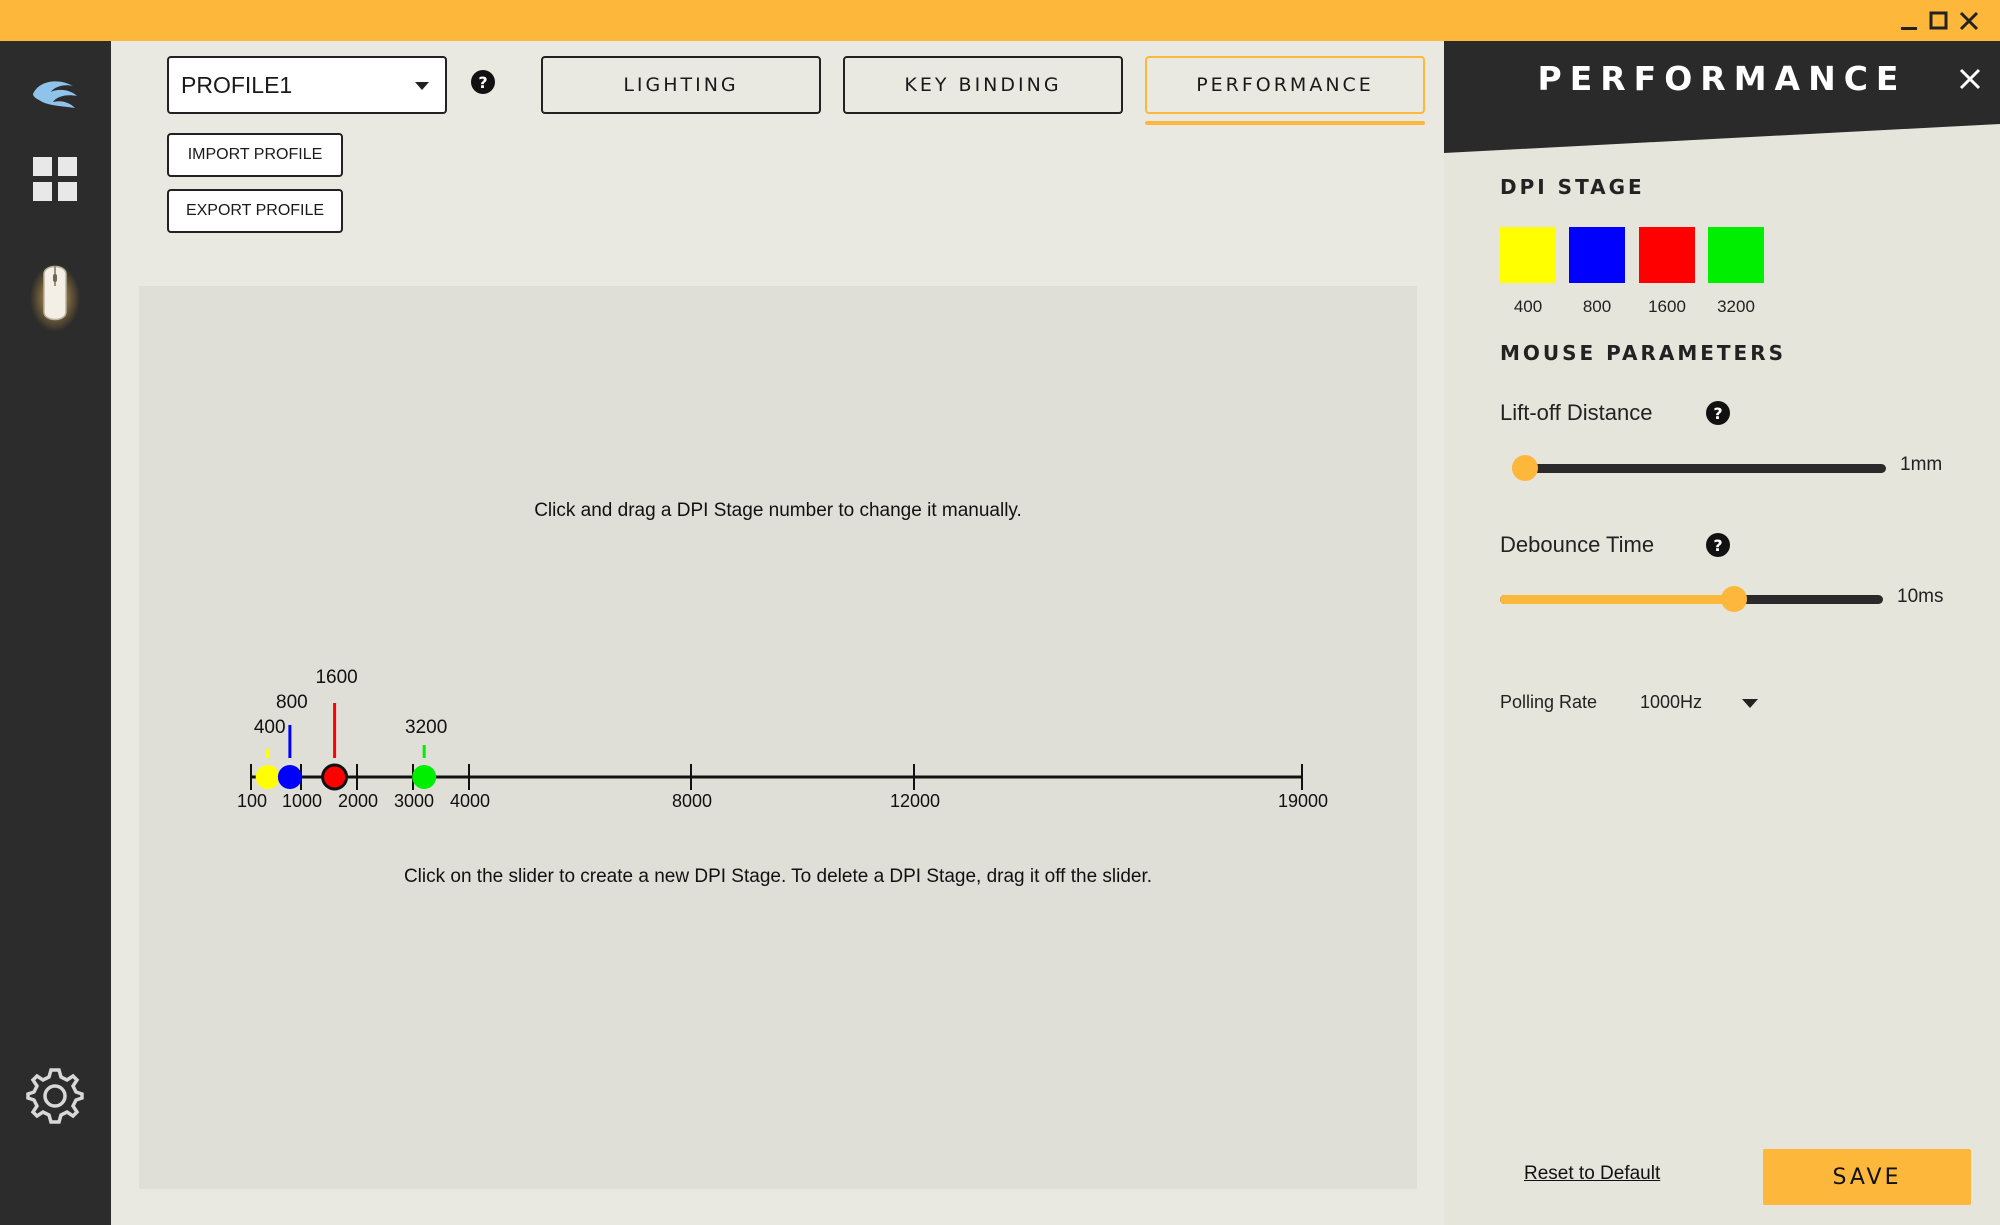 The height and width of the screenshot is (1225, 2000). What do you see at coordinates (358, 801) in the screenshot?
I see `dpi-scale-tick-label: 2000` at bounding box center [358, 801].